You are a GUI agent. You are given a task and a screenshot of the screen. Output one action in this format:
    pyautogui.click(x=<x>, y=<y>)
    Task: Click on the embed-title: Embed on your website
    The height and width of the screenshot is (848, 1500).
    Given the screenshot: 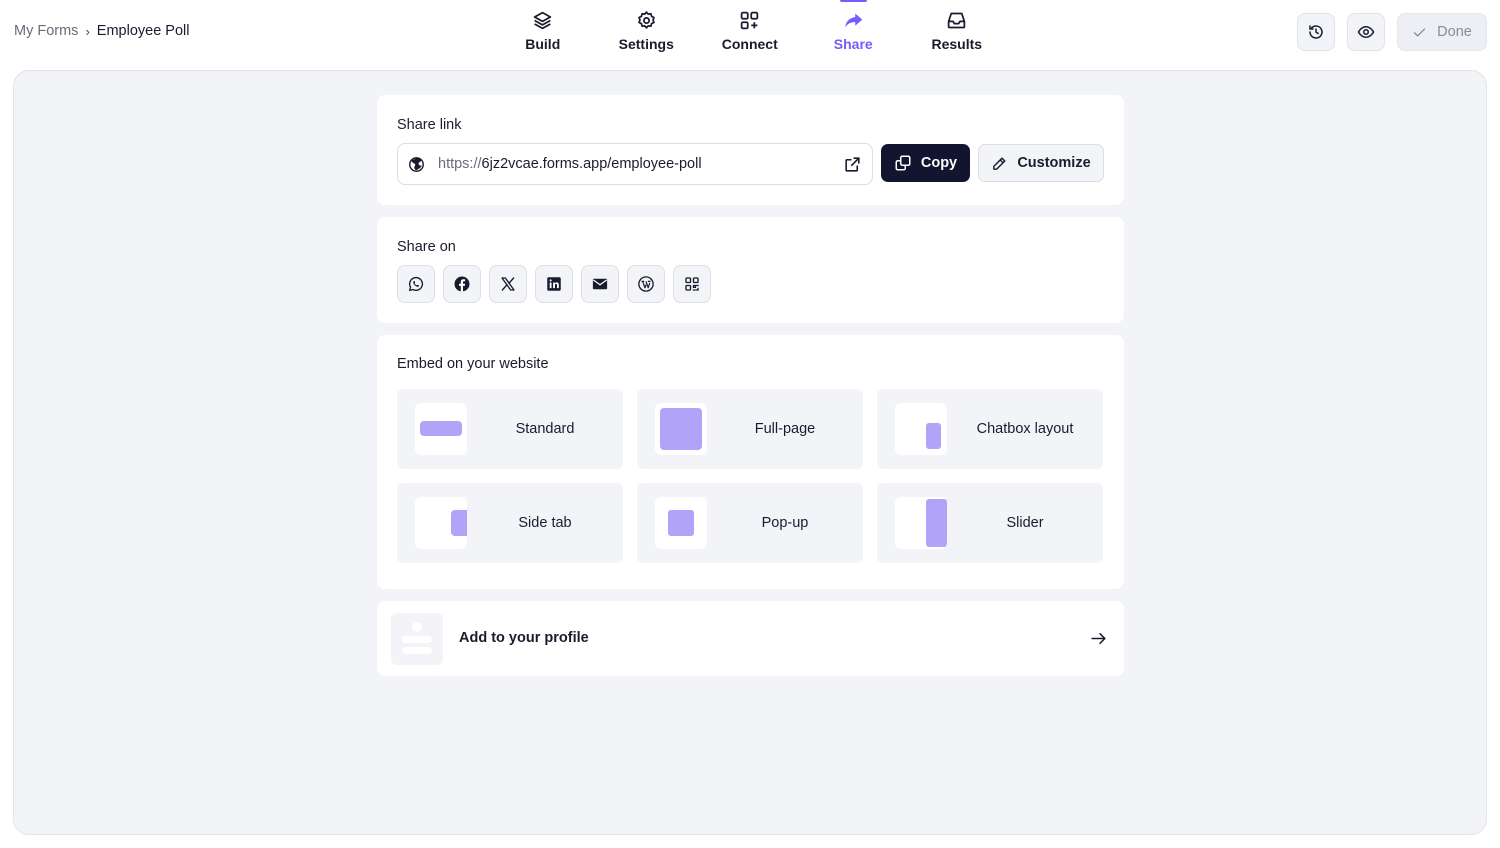 What is the action you would take?
    pyautogui.click(x=473, y=364)
    